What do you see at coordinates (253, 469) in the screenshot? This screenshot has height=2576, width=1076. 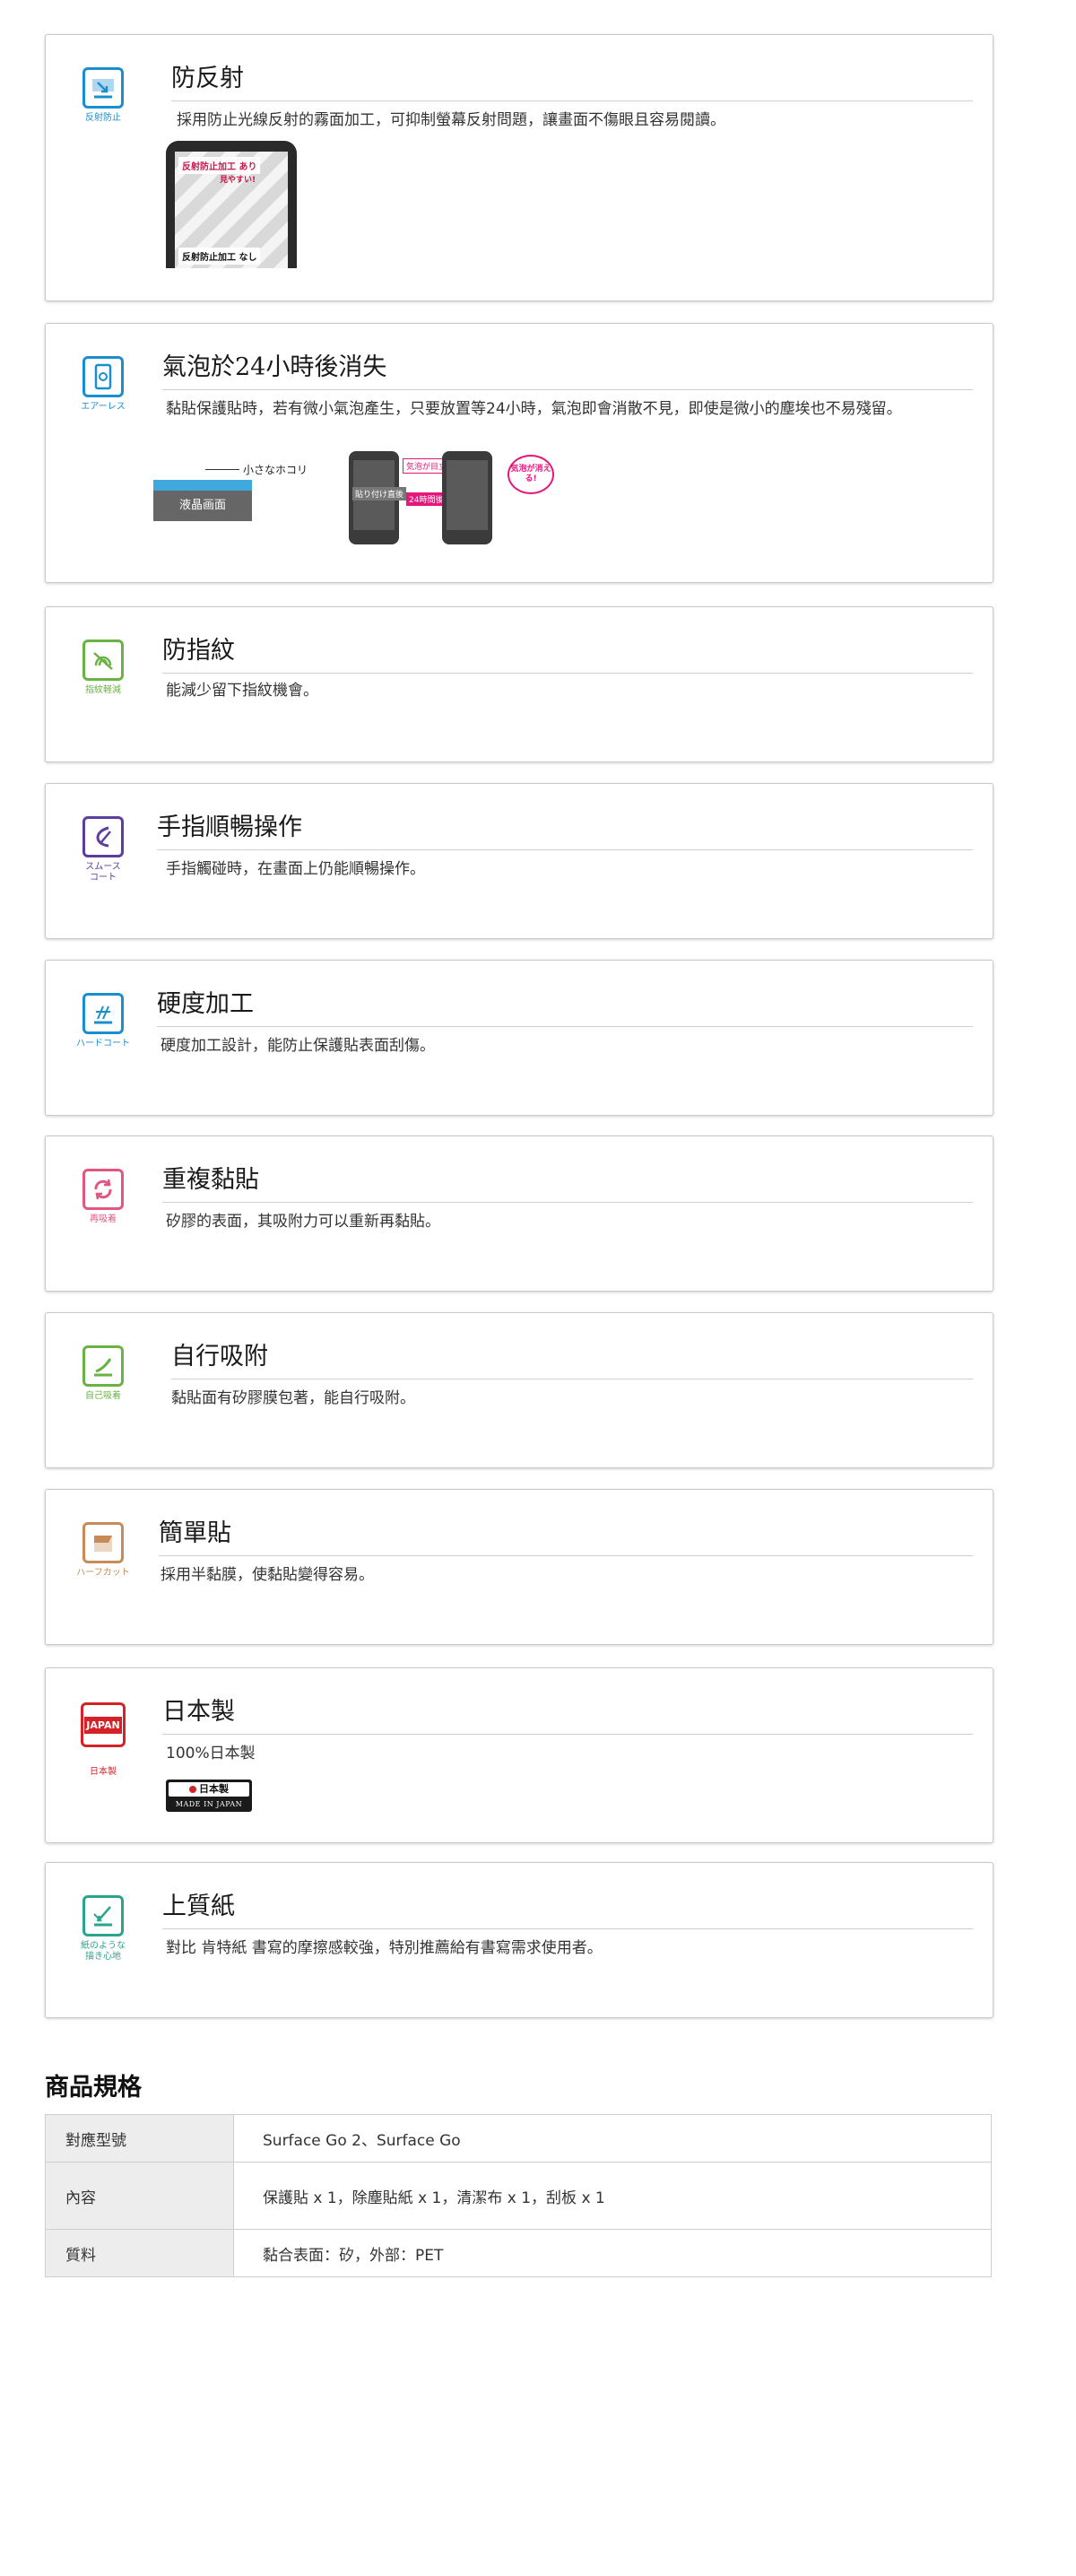 I see `illustration-label: 小さなホコリ` at bounding box center [253, 469].